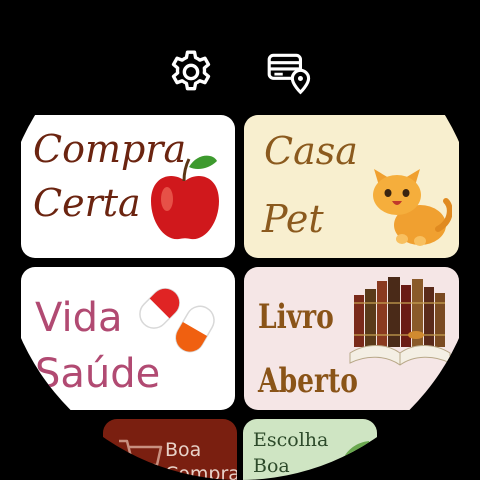 The image size is (480, 480). What do you see at coordinates (311, 151) in the screenshot?
I see `card-title-line1: Casa` at bounding box center [311, 151].